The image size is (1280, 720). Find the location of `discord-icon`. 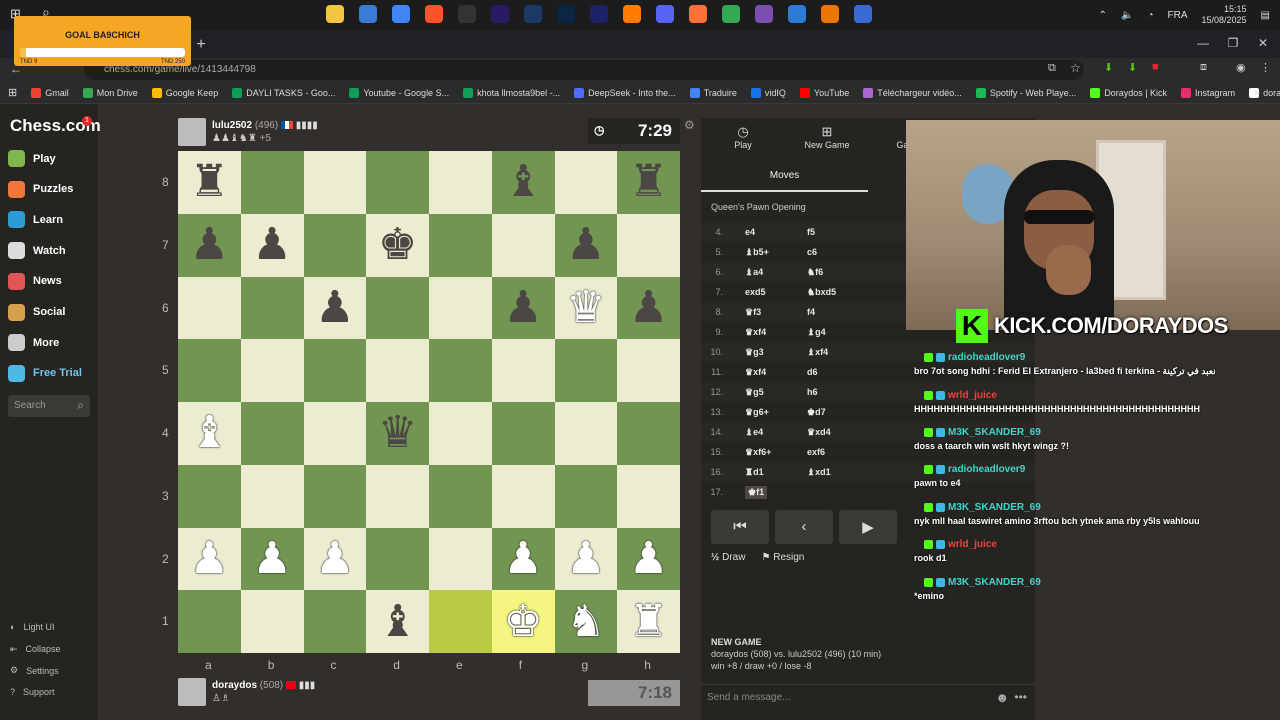

discord-icon is located at coordinates (665, 14).